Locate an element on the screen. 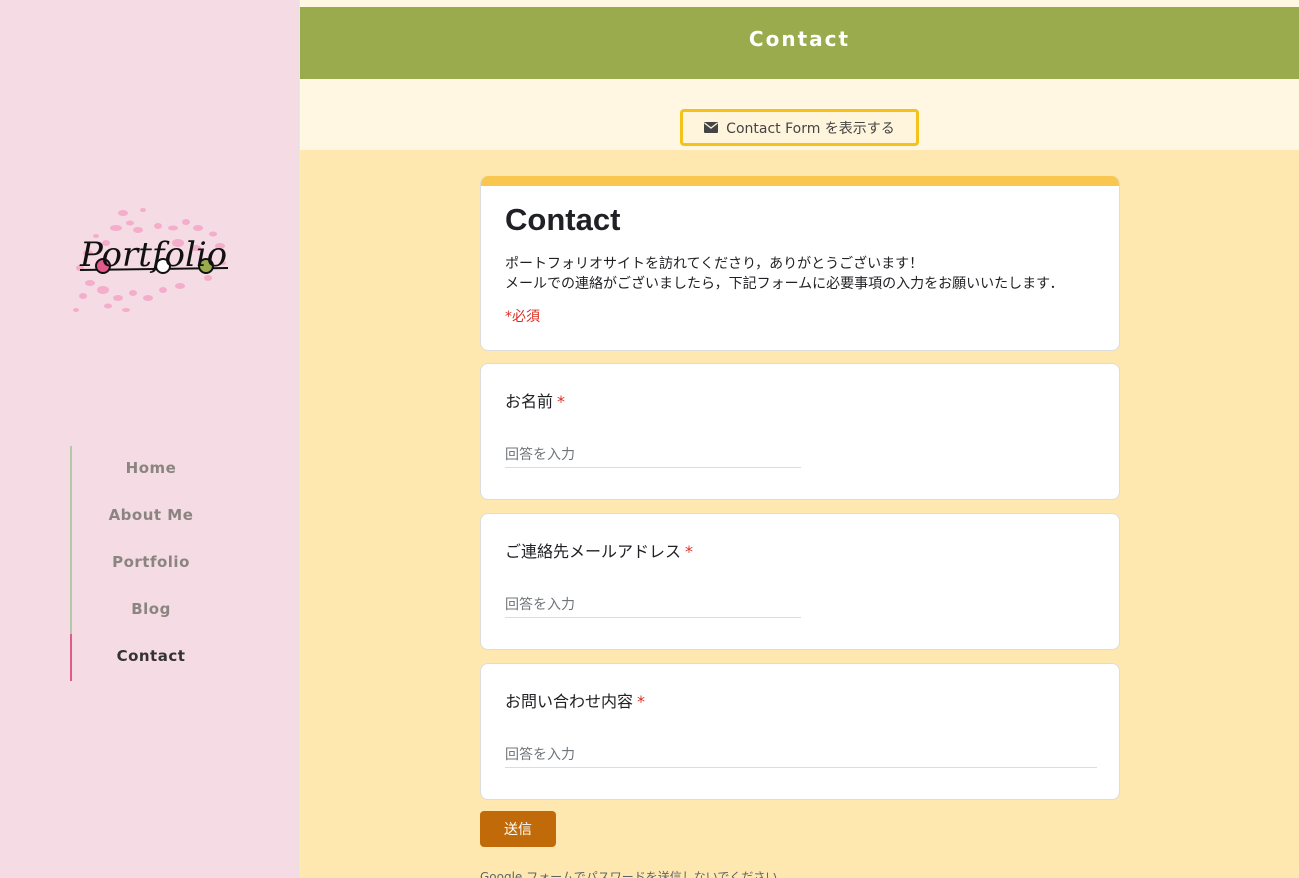 The image size is (1299, 878). required-note: *必須 is located at coordinates (522, 317).